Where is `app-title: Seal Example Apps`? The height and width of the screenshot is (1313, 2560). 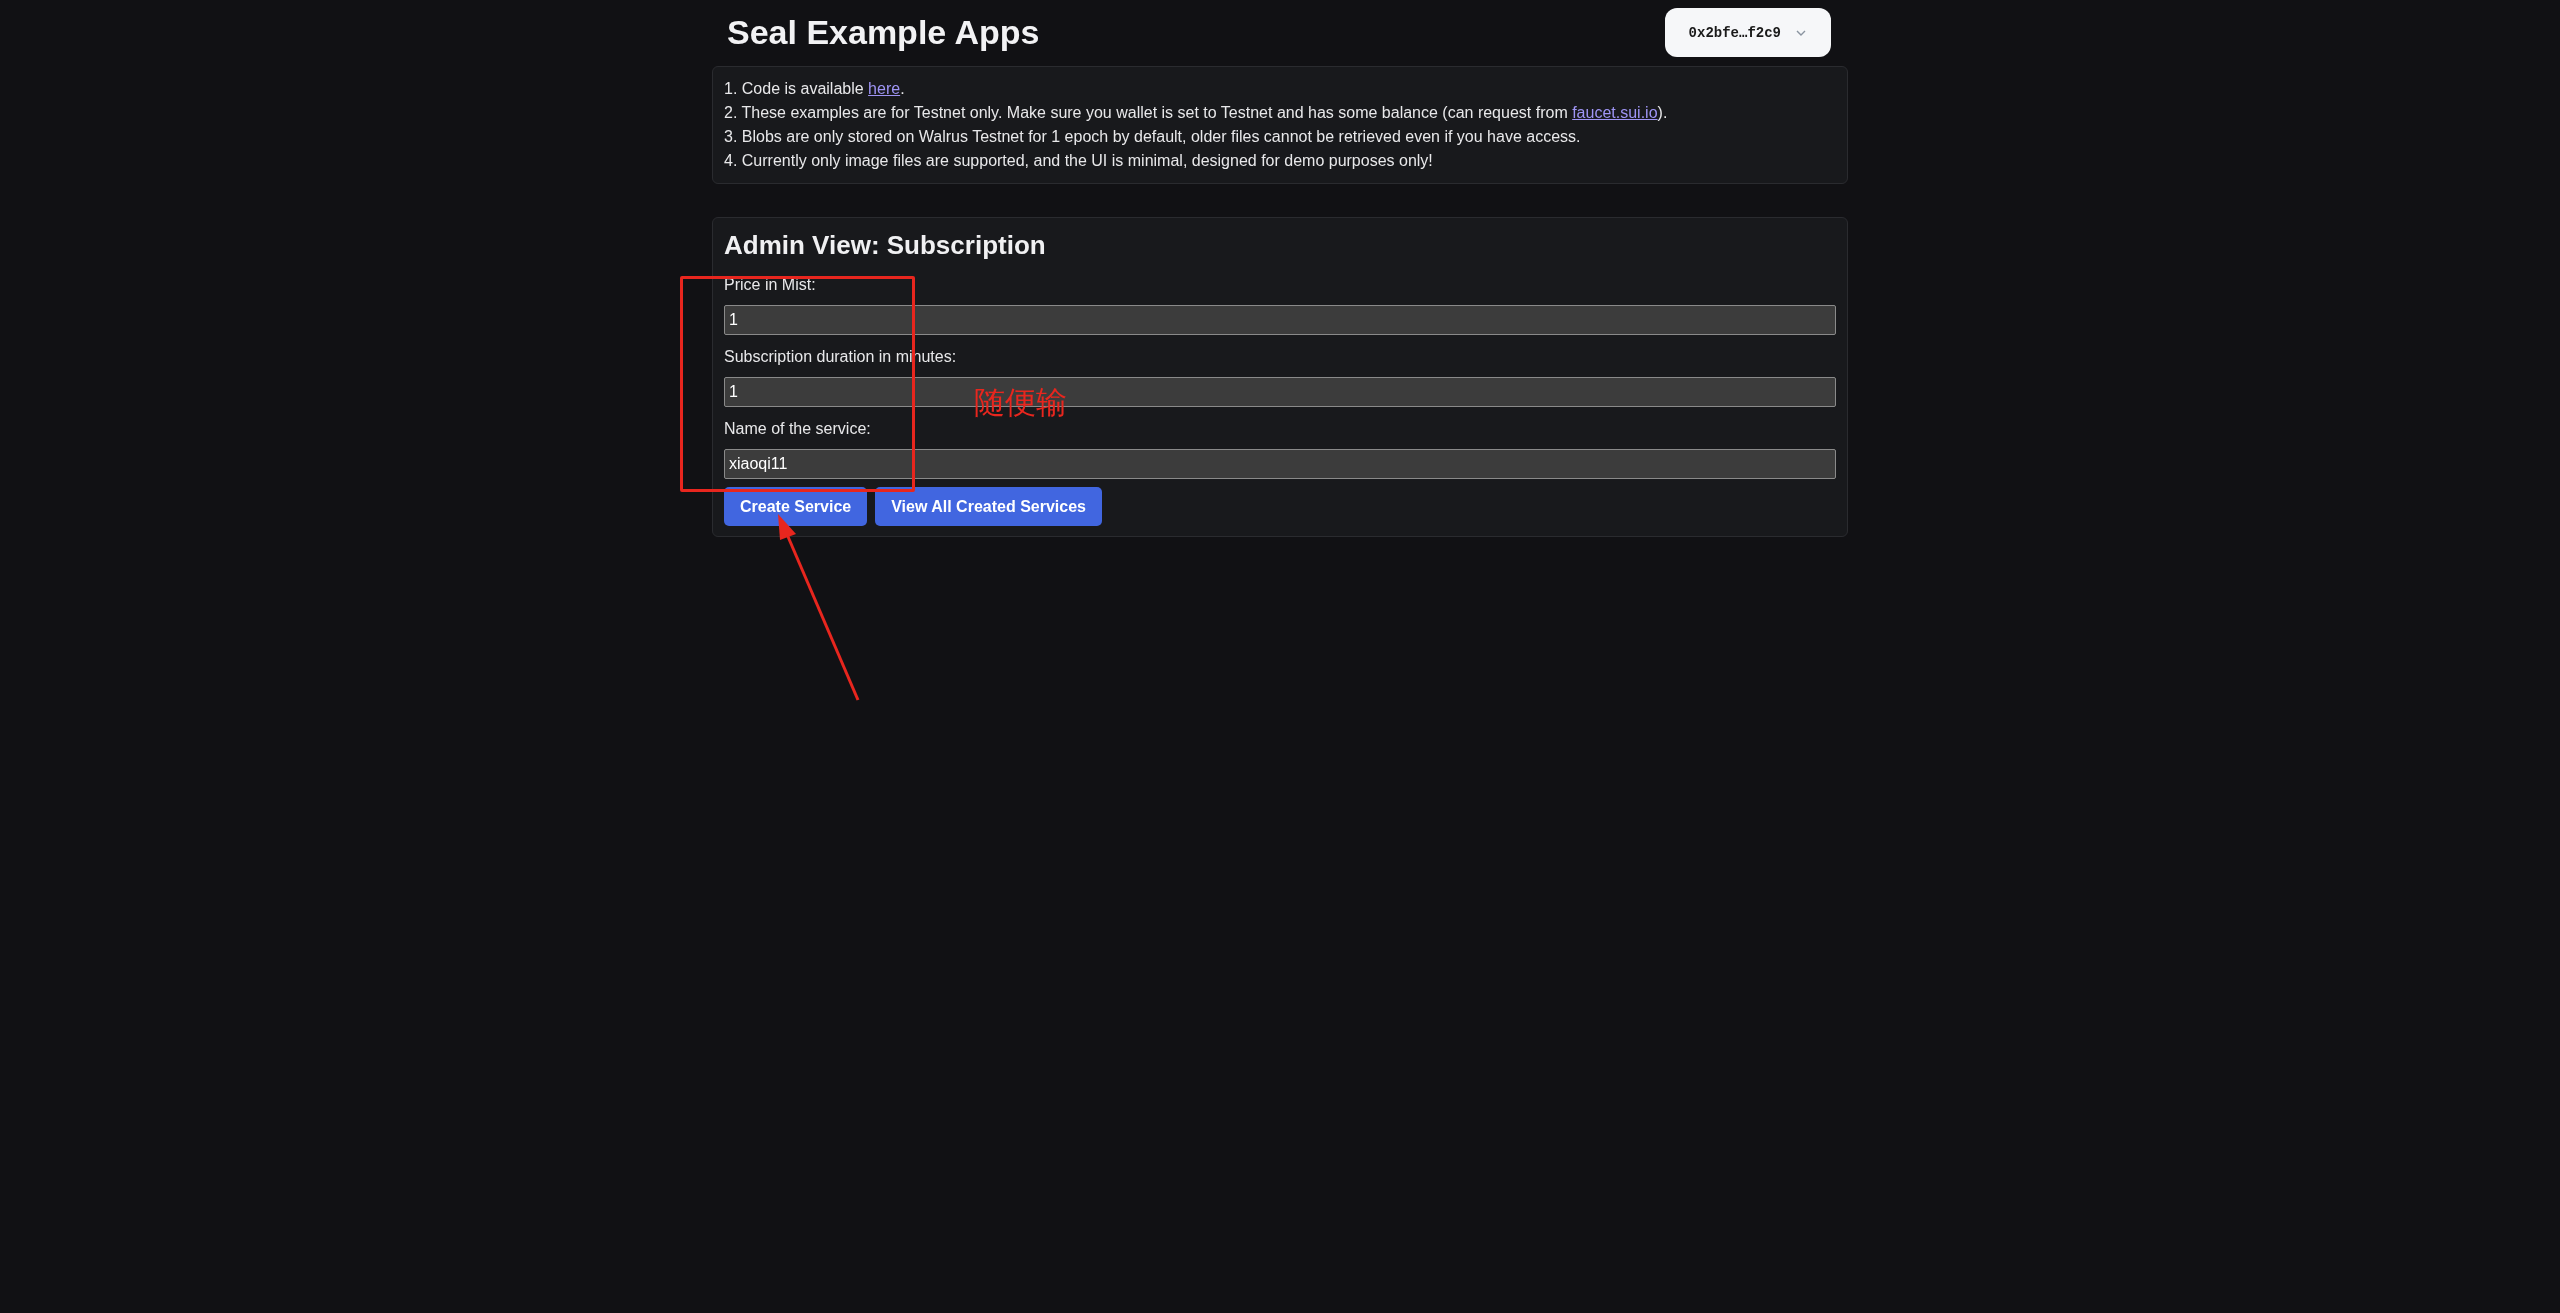 app-title: Seal Example Apps is located at coordinates (883, 32).